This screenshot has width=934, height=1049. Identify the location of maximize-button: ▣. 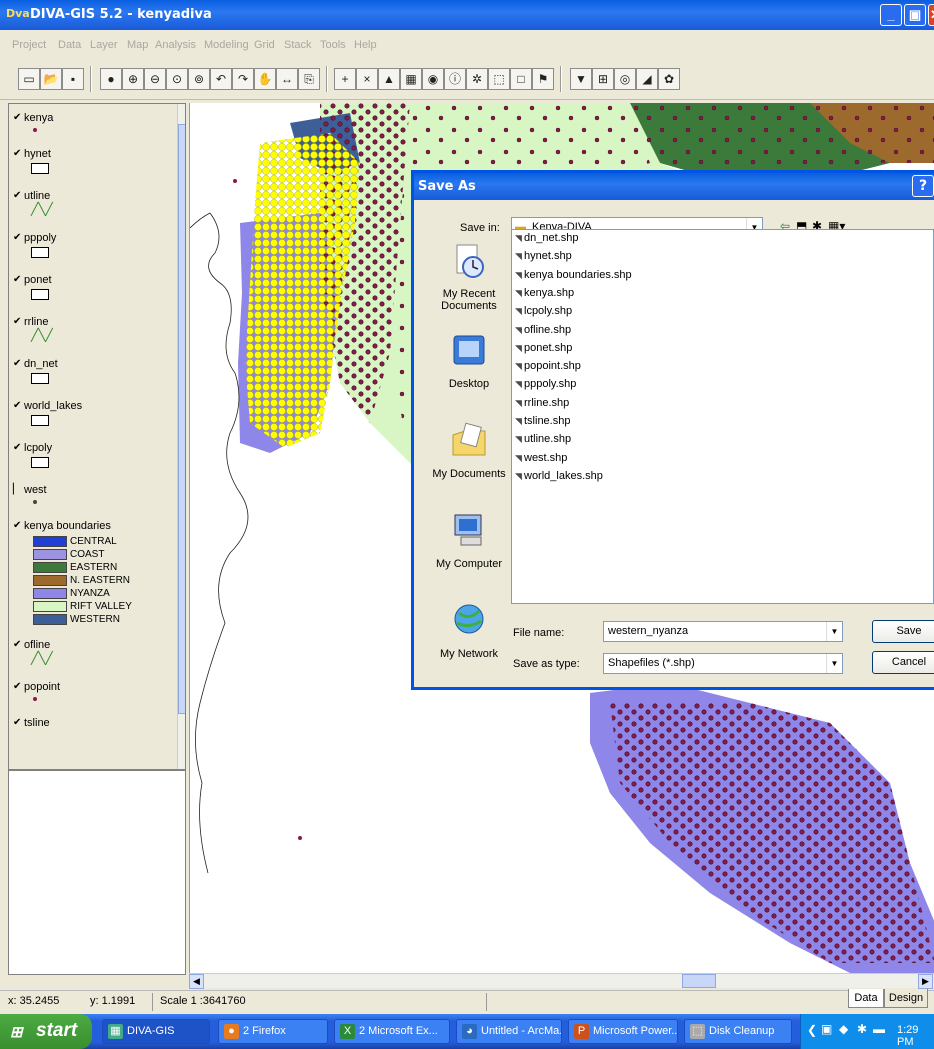
(915, 15).